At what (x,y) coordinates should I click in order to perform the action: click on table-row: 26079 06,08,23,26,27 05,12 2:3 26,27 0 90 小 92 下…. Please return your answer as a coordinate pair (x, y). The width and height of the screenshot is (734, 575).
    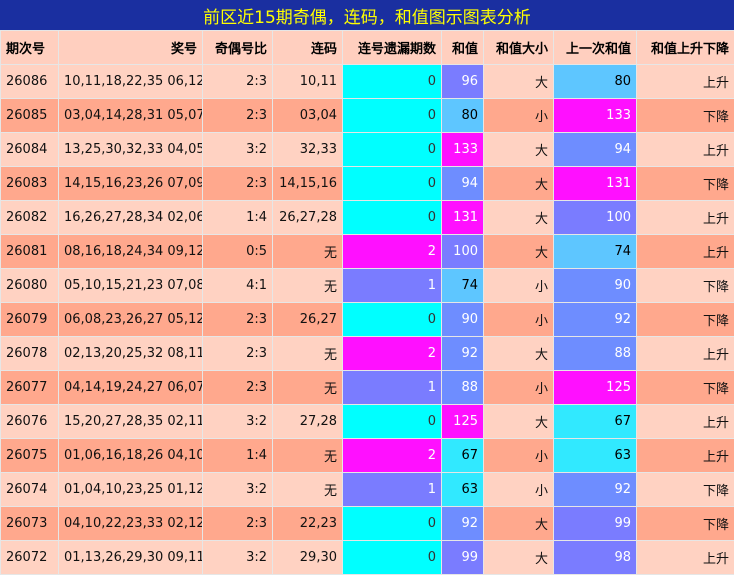
    Looking at the image, I should click on (367, 319).